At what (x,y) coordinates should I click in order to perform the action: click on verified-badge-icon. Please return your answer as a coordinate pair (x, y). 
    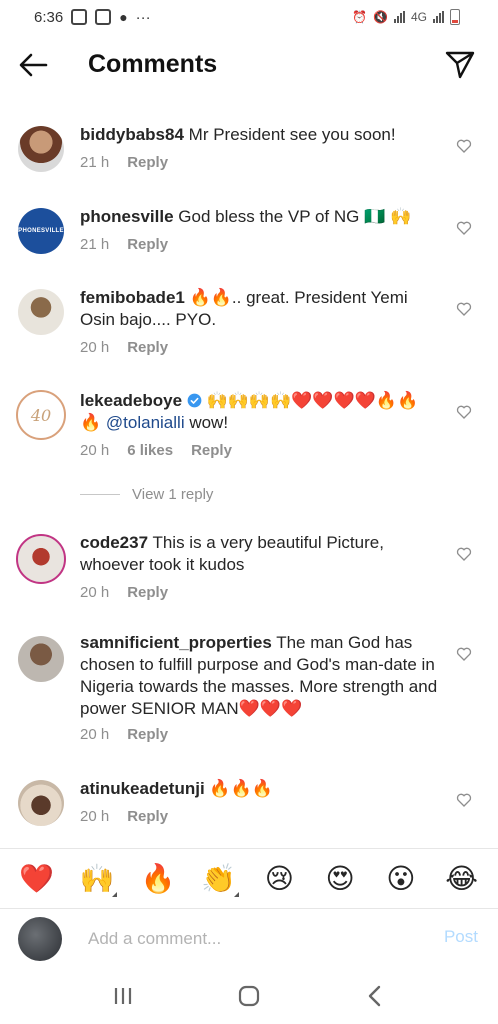
    Looking at the image, I should click on (194, 400).